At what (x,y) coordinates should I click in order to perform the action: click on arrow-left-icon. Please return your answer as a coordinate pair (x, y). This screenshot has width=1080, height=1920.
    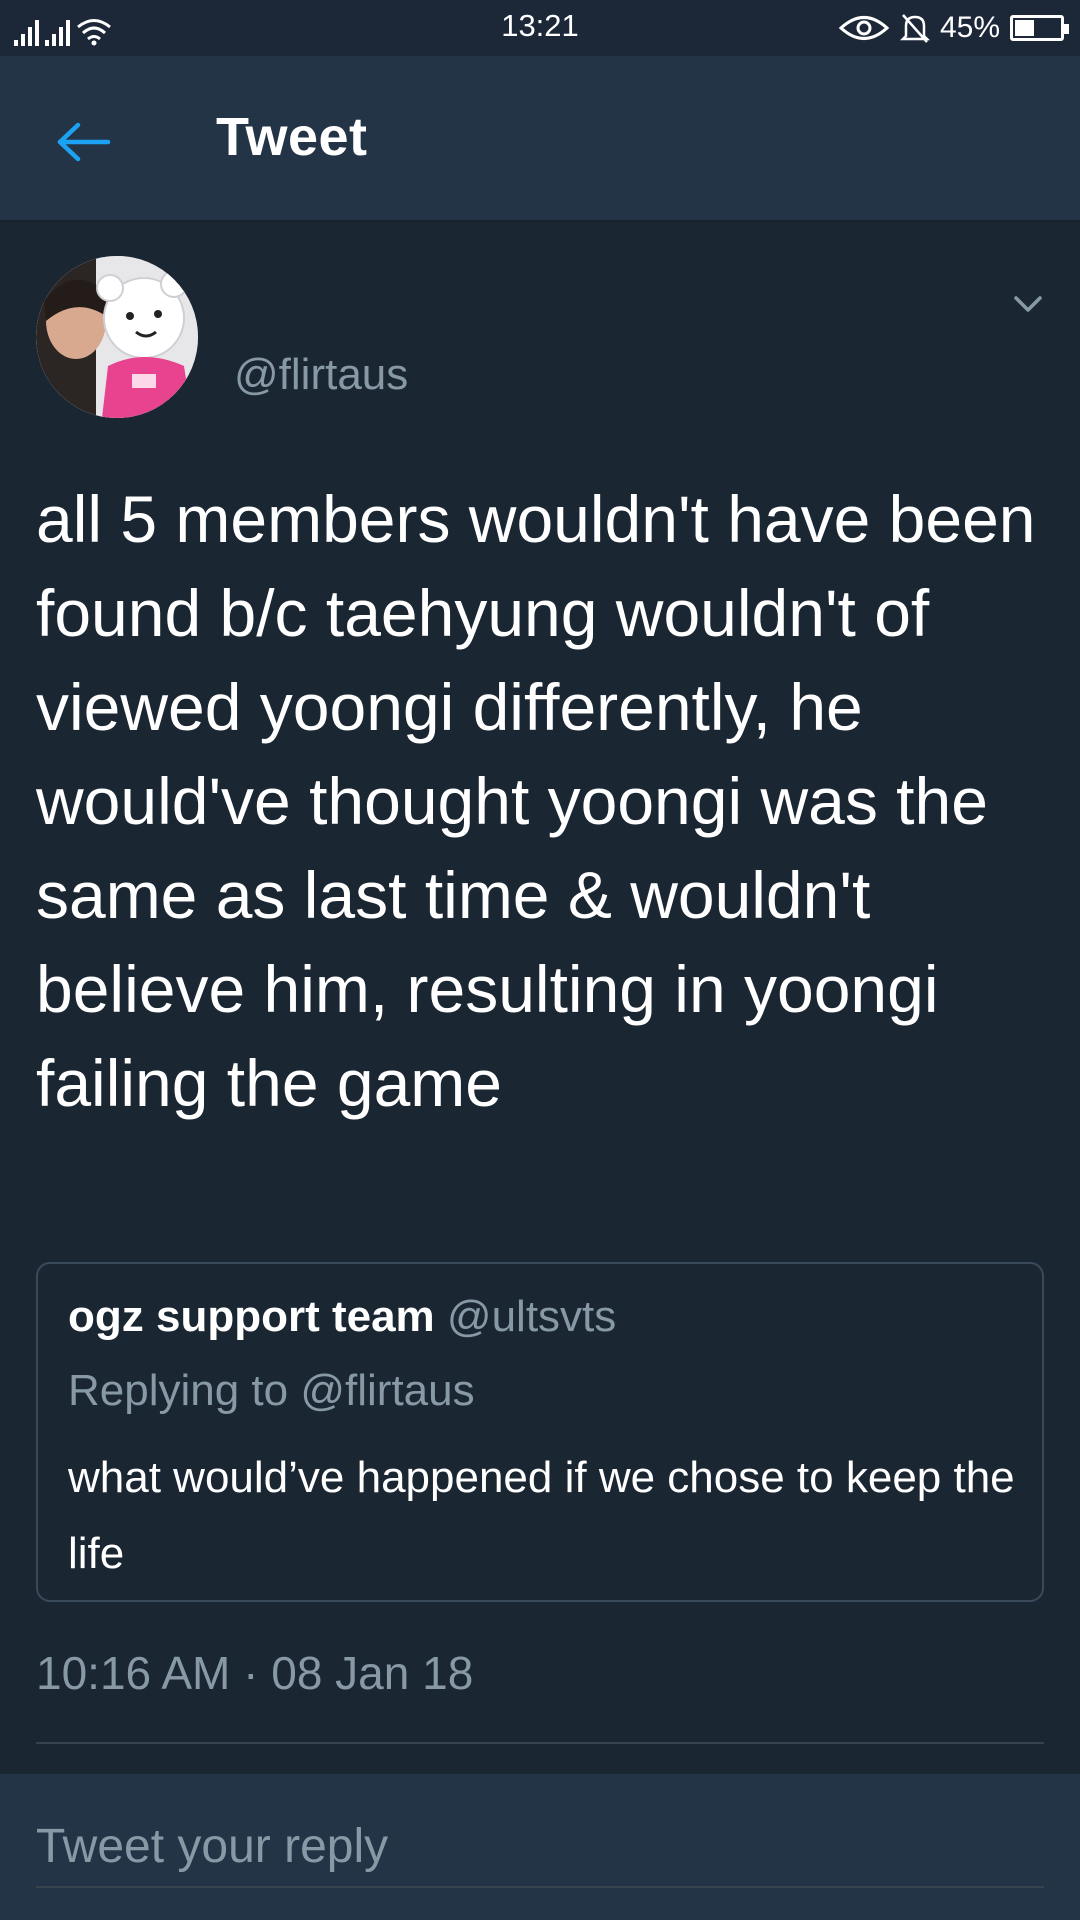
    Looking at the image, I should click on (84, 142).